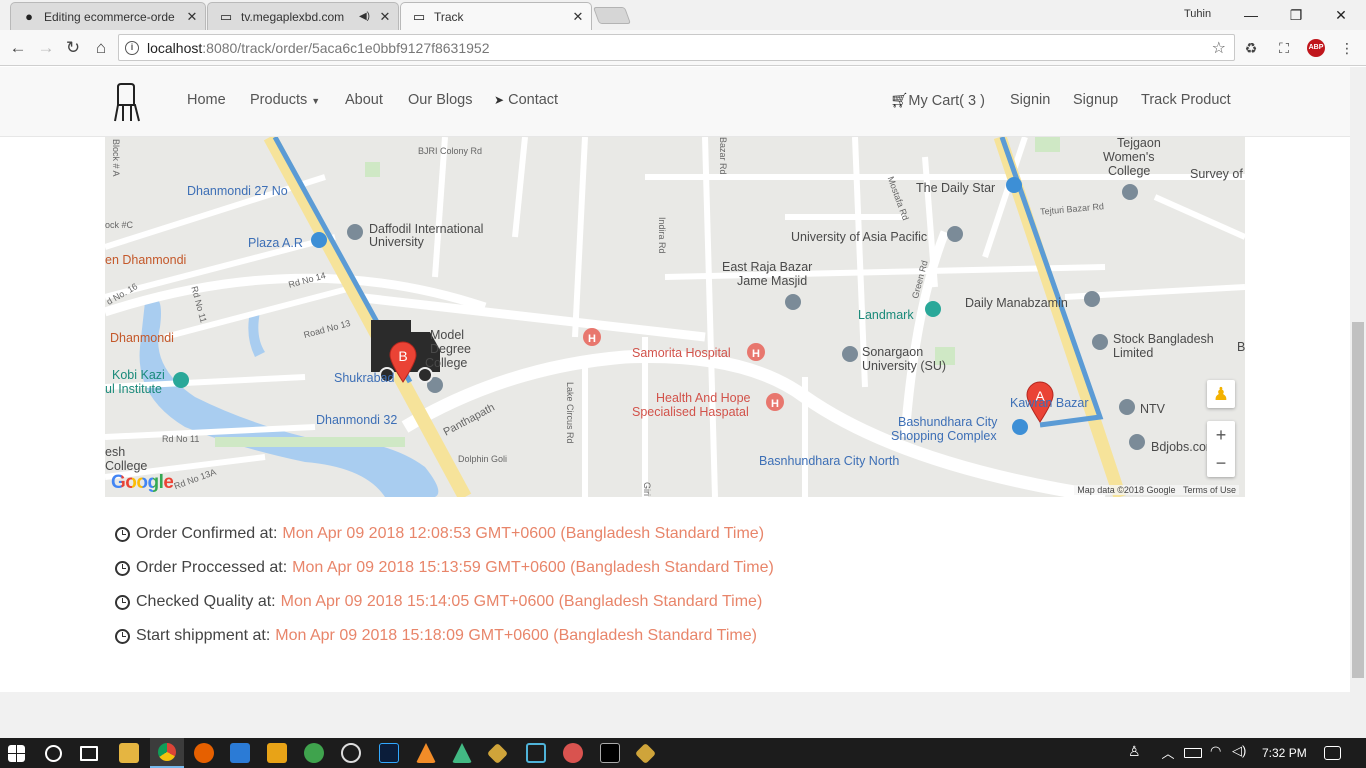  Describe the element at coordinates (1152, 409) in the screenshot. I see `map-label: NTV` at that location.